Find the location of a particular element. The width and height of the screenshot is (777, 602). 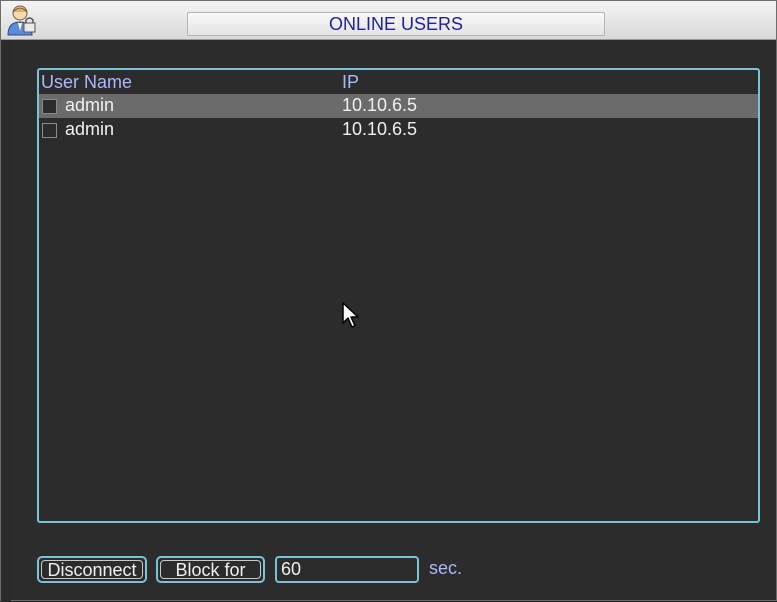

block-for-button: Block for is located at coordinates (210, 569).